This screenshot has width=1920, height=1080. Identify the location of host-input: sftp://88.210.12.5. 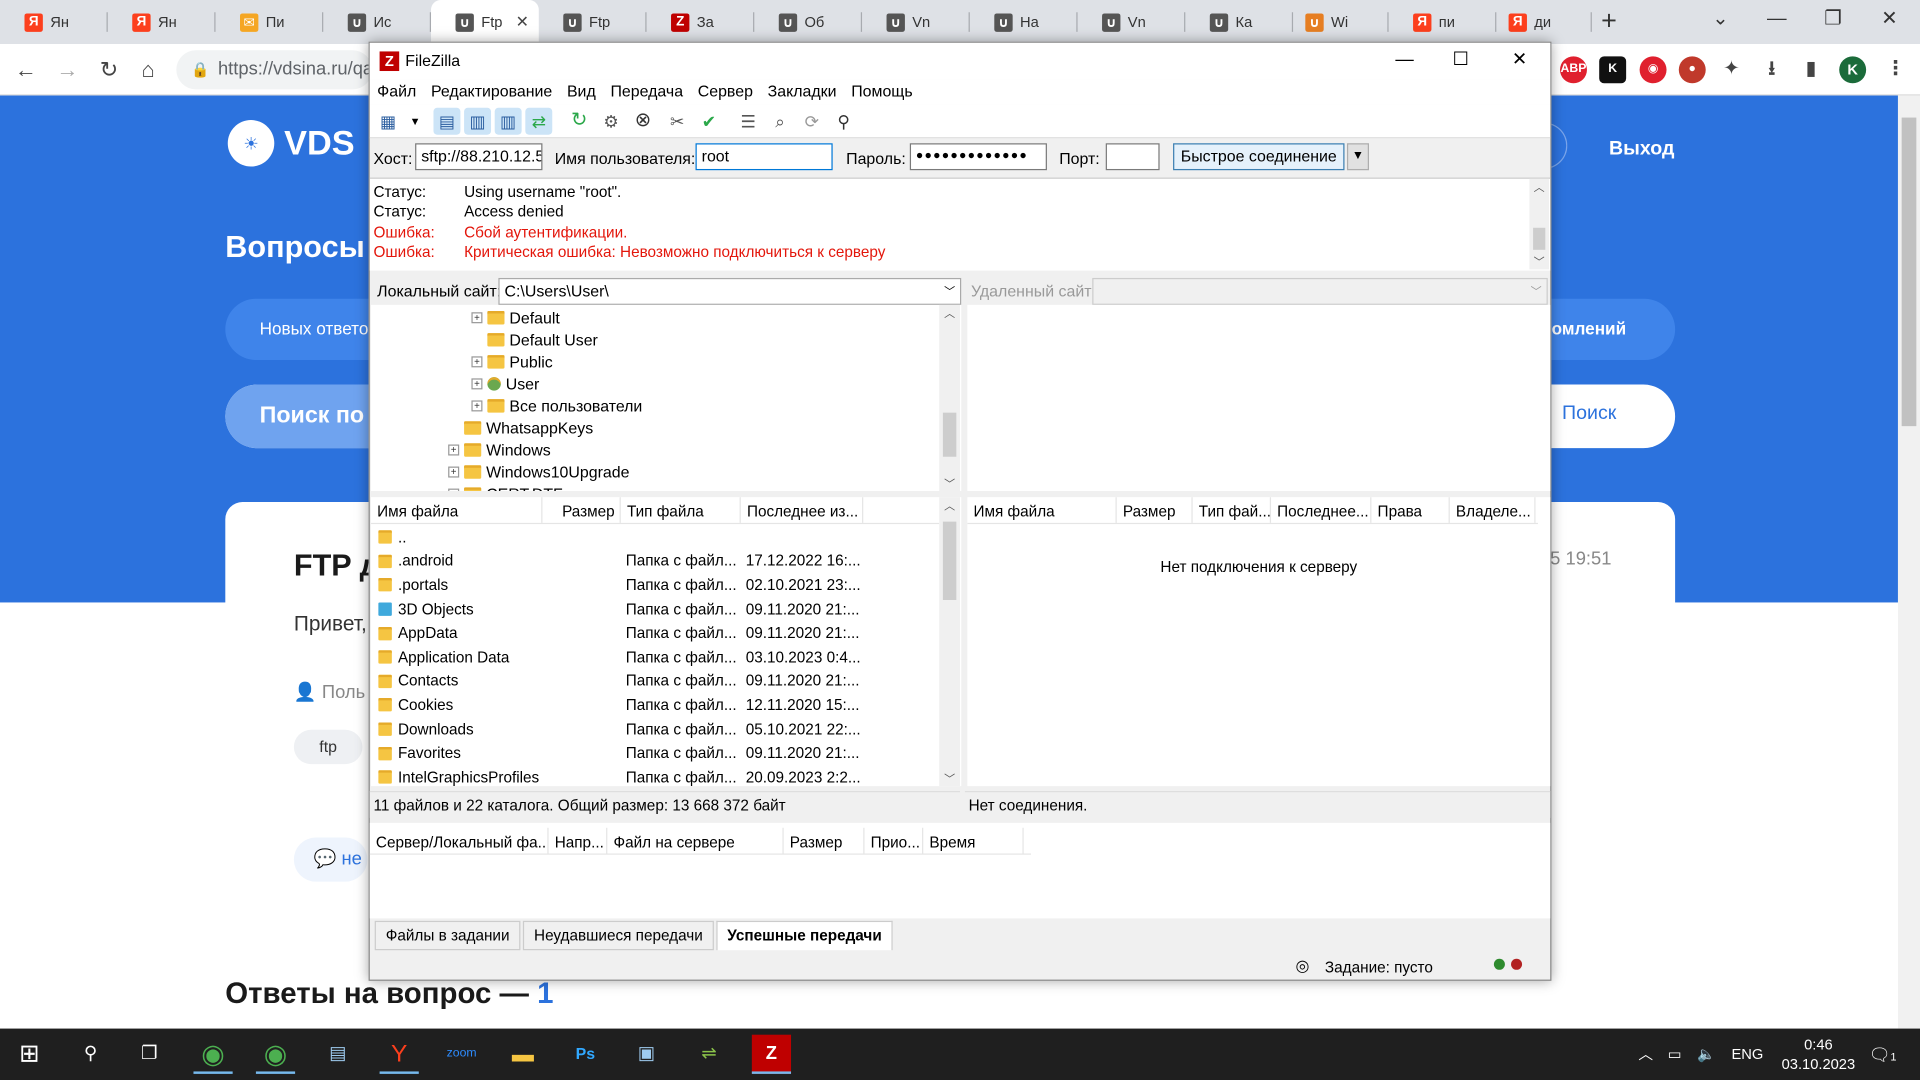
(479, 157).